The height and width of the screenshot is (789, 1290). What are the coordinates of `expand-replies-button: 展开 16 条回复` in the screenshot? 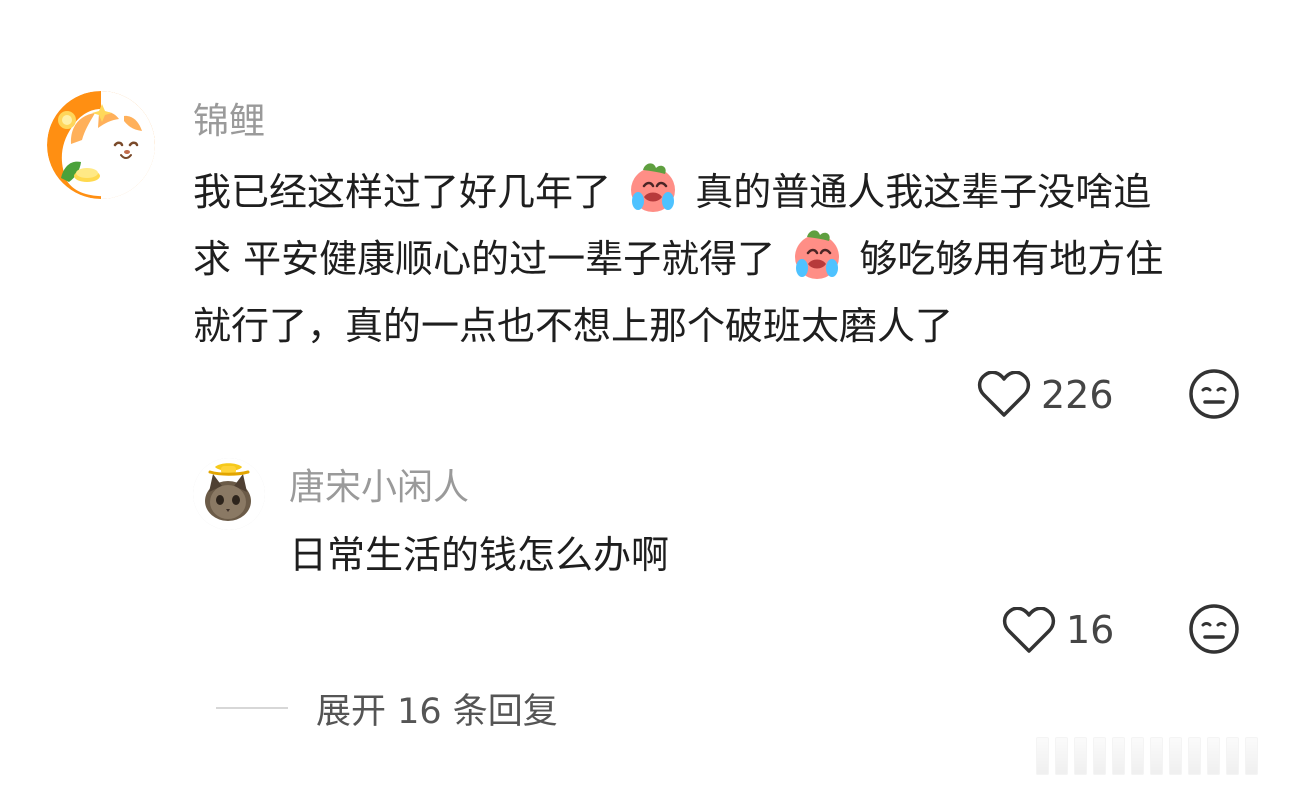 It's located at (387, 710).